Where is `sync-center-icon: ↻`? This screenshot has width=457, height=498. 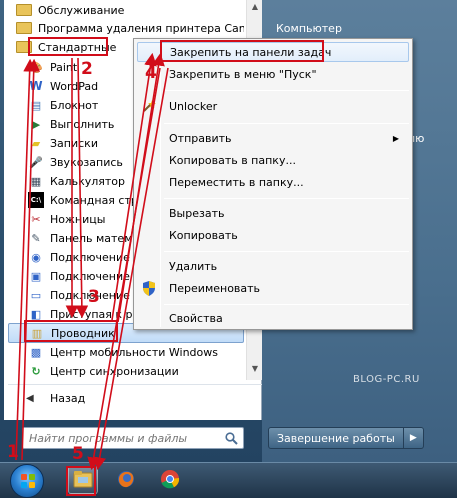 sync-center-icon: ↻ is located at coordinates (36, 371).